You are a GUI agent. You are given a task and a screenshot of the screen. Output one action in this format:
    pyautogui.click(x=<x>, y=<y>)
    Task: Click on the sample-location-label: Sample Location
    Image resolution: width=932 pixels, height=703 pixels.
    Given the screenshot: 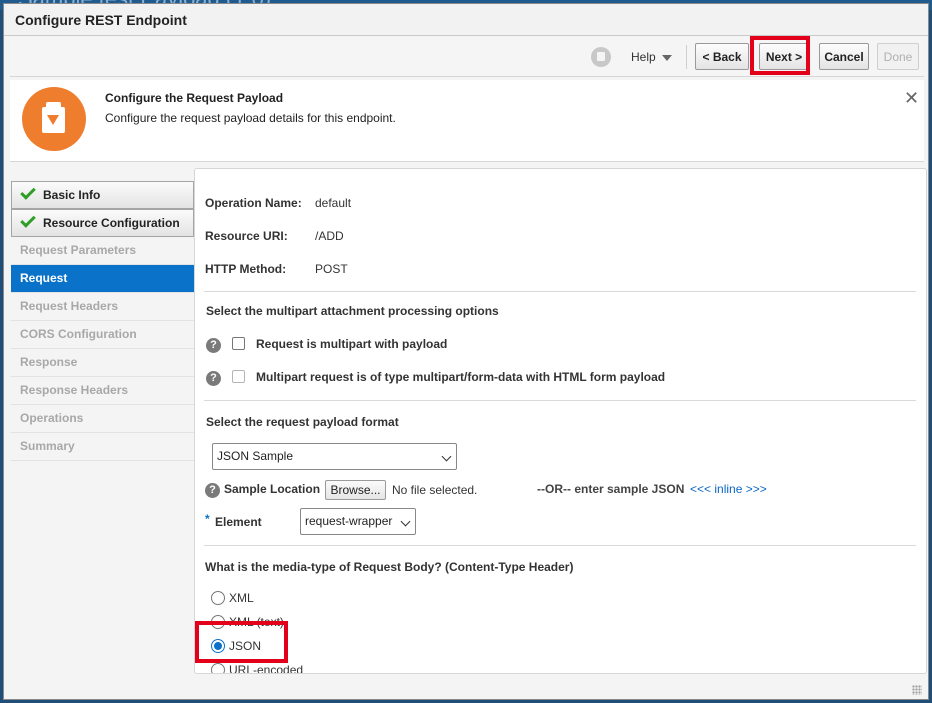 What is the action you would take?
    pyautogui.click(x=272, y=489)
    